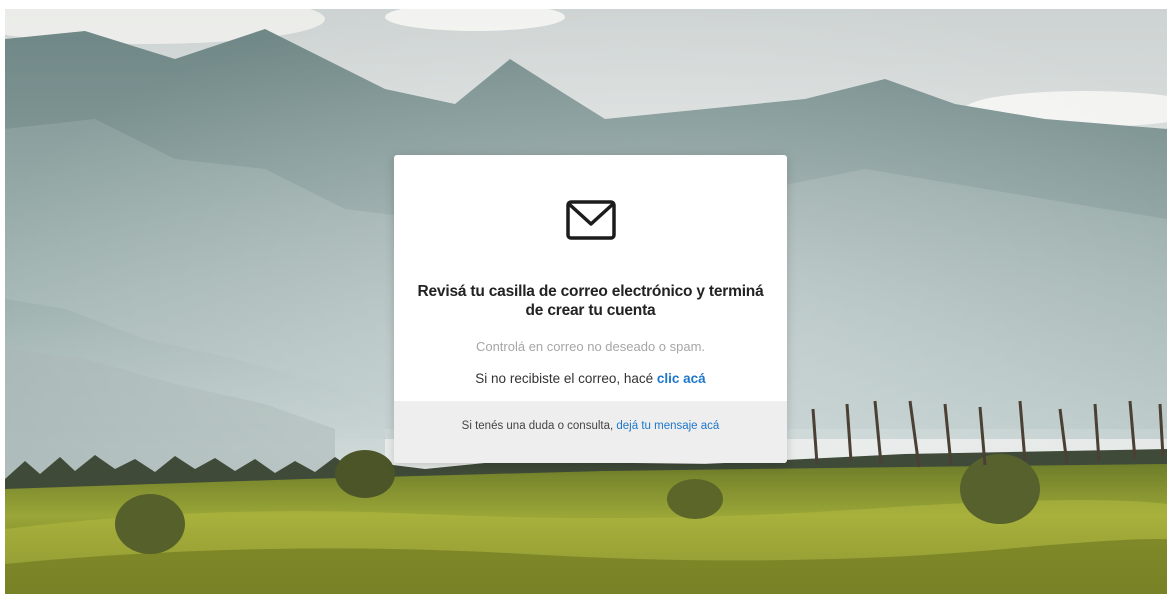 Image resolution: width=1167 pixels, height=594 pixels. What do you see at coordinates (566, 378) in the screenshot?
I see `resend-prefix: Si no recibiste el correo, hacé` at bounding box center [566, 378].